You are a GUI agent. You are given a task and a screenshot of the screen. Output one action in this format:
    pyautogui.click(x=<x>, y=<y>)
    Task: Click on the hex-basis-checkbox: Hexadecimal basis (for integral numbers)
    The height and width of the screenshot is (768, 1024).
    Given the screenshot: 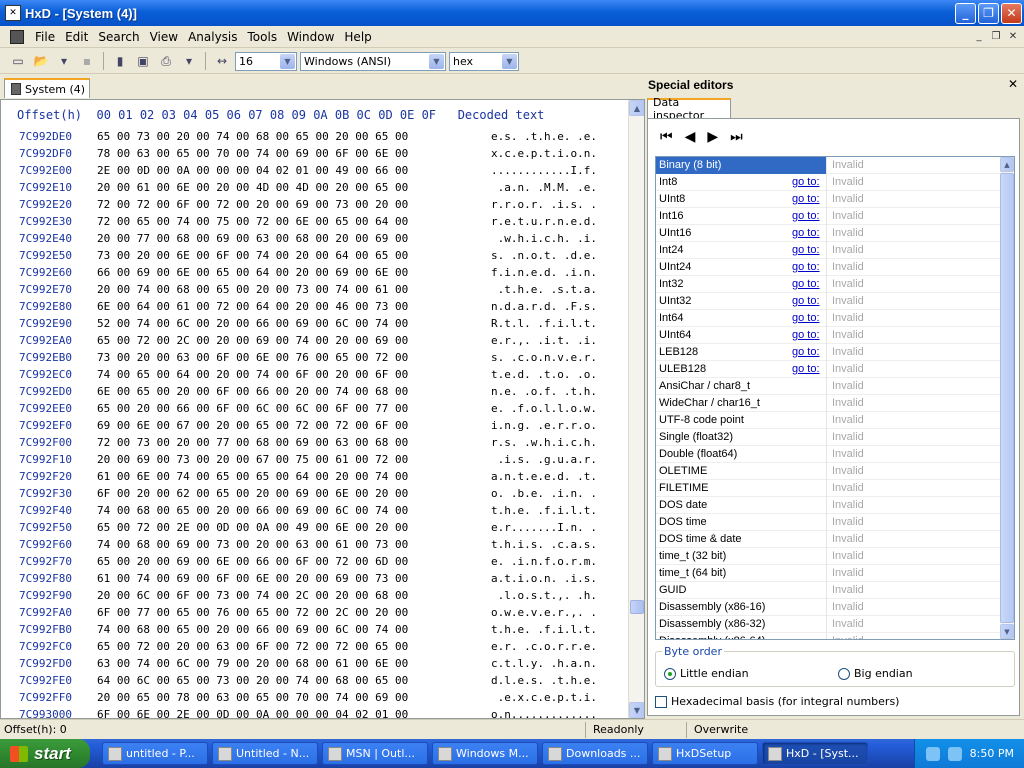 What is the action you would take?
    pyautogui.click(x=777, y=701)
    